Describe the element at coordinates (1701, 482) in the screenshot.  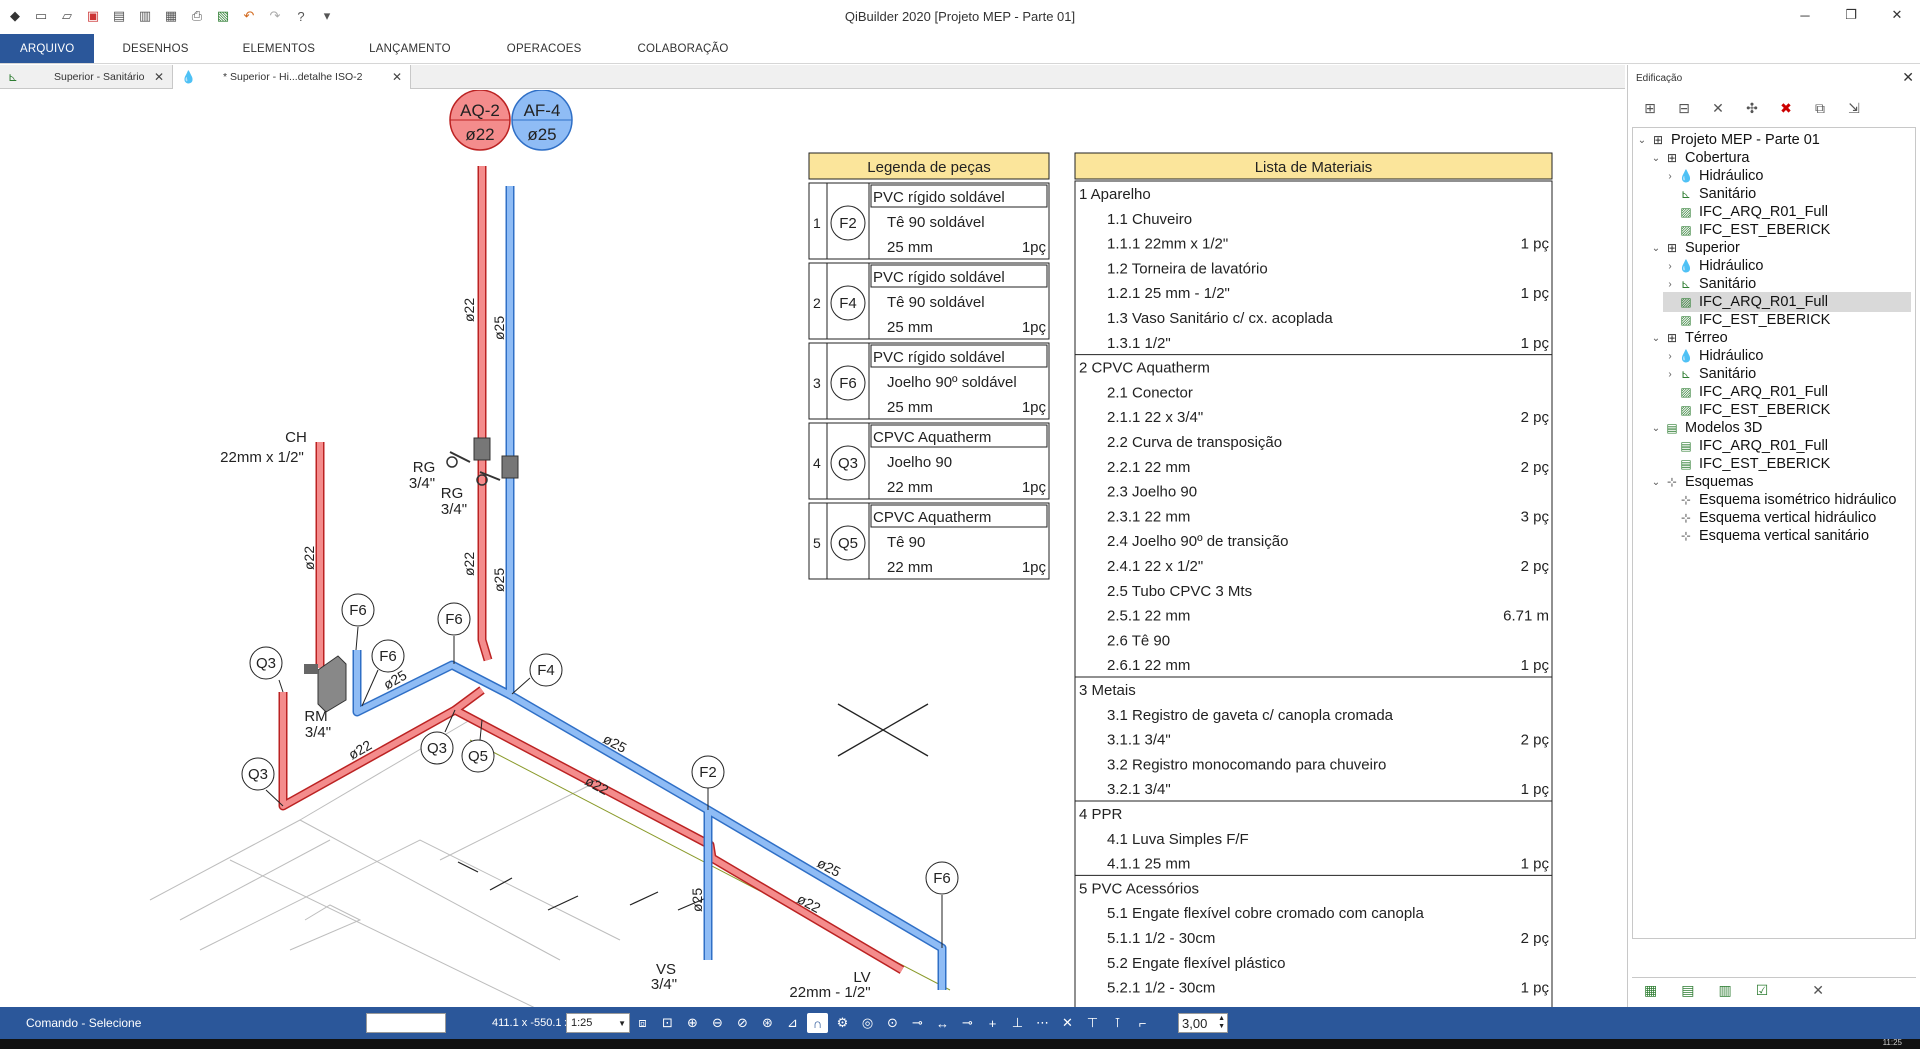
I see `tree-item: ⌄ ⊹ Esquemas` at that location.